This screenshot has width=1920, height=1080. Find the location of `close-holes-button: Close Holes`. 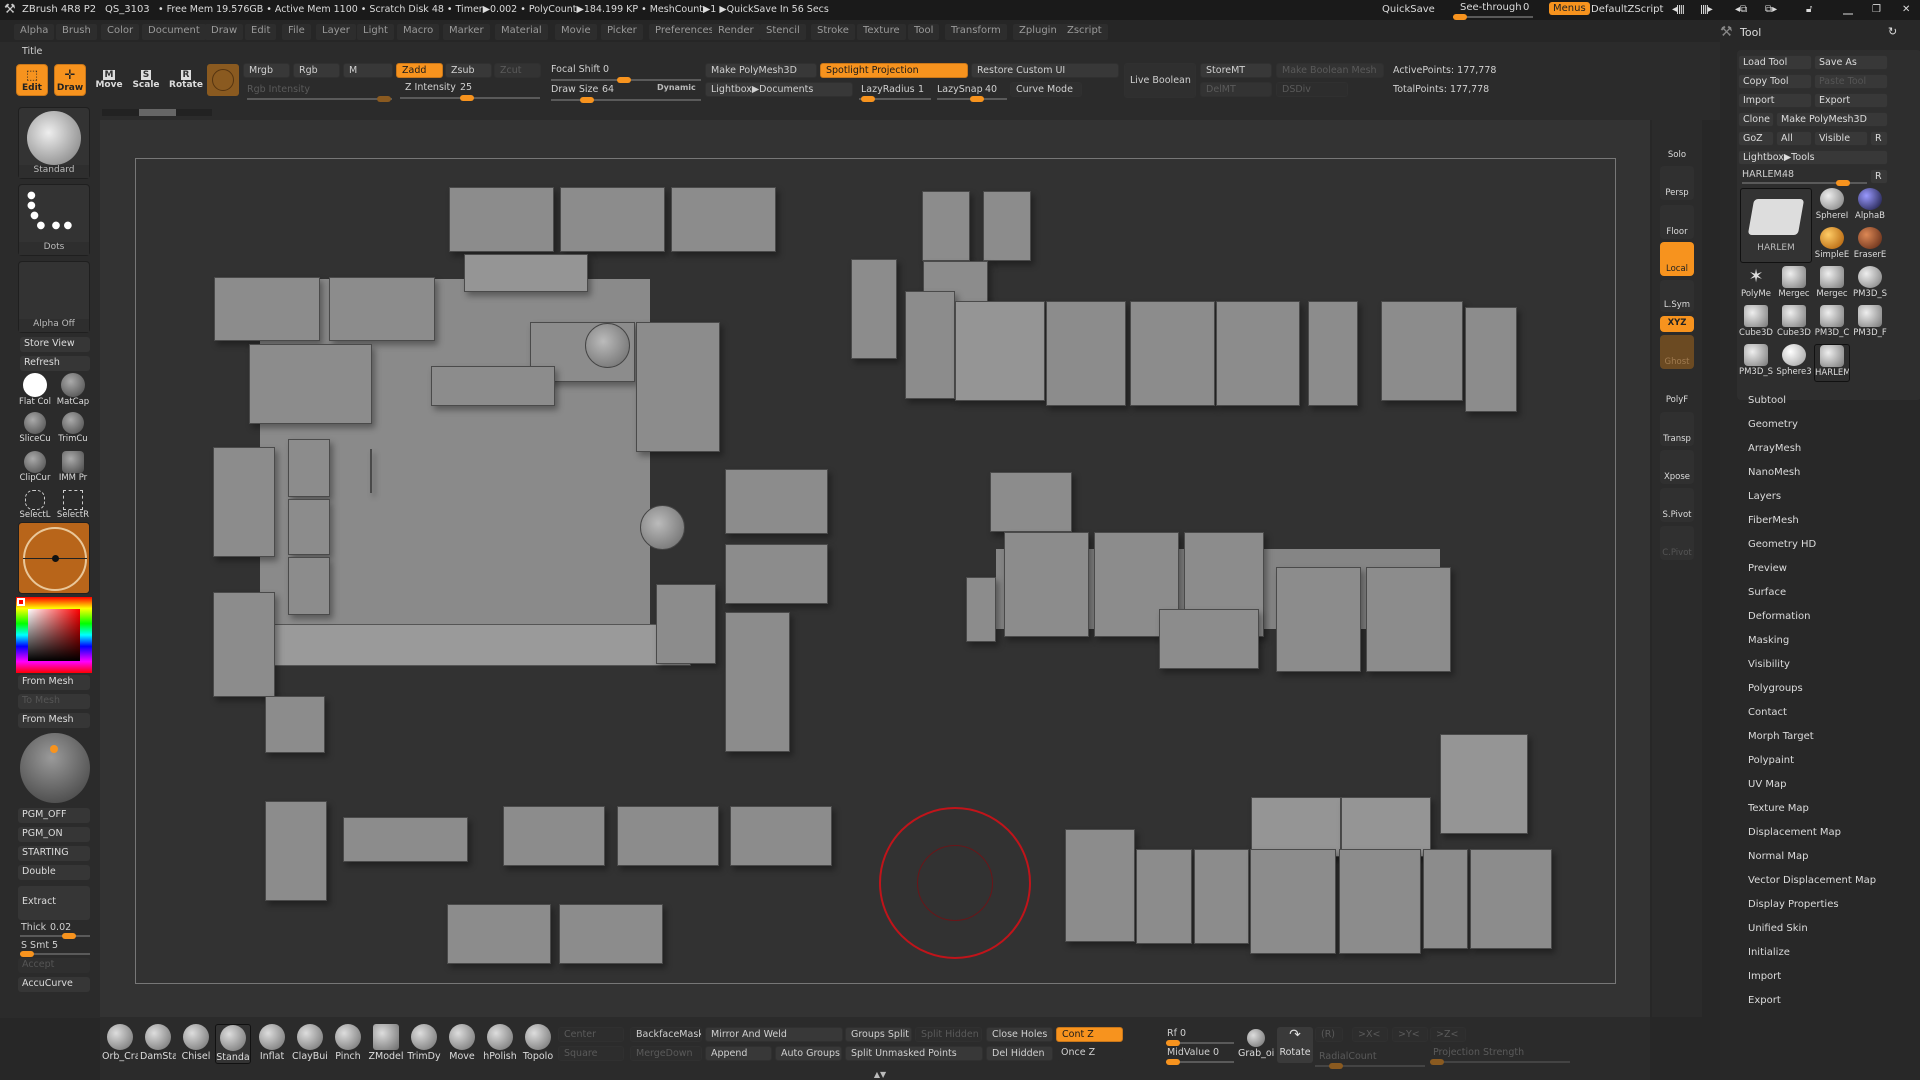

close-holes-button: Close Holes is located at coordinates (1019, 1034).